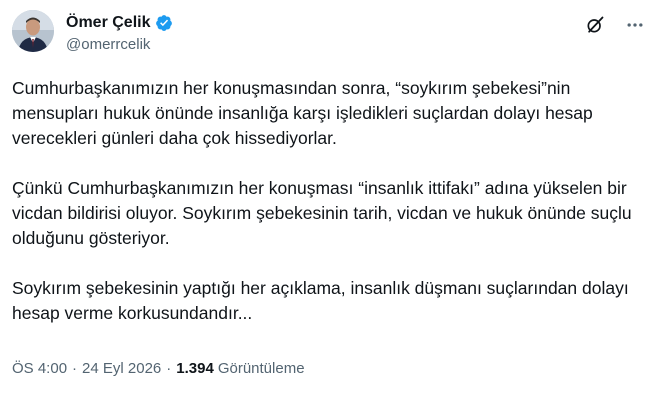  I want to click on header-actions, so click(615, 25).